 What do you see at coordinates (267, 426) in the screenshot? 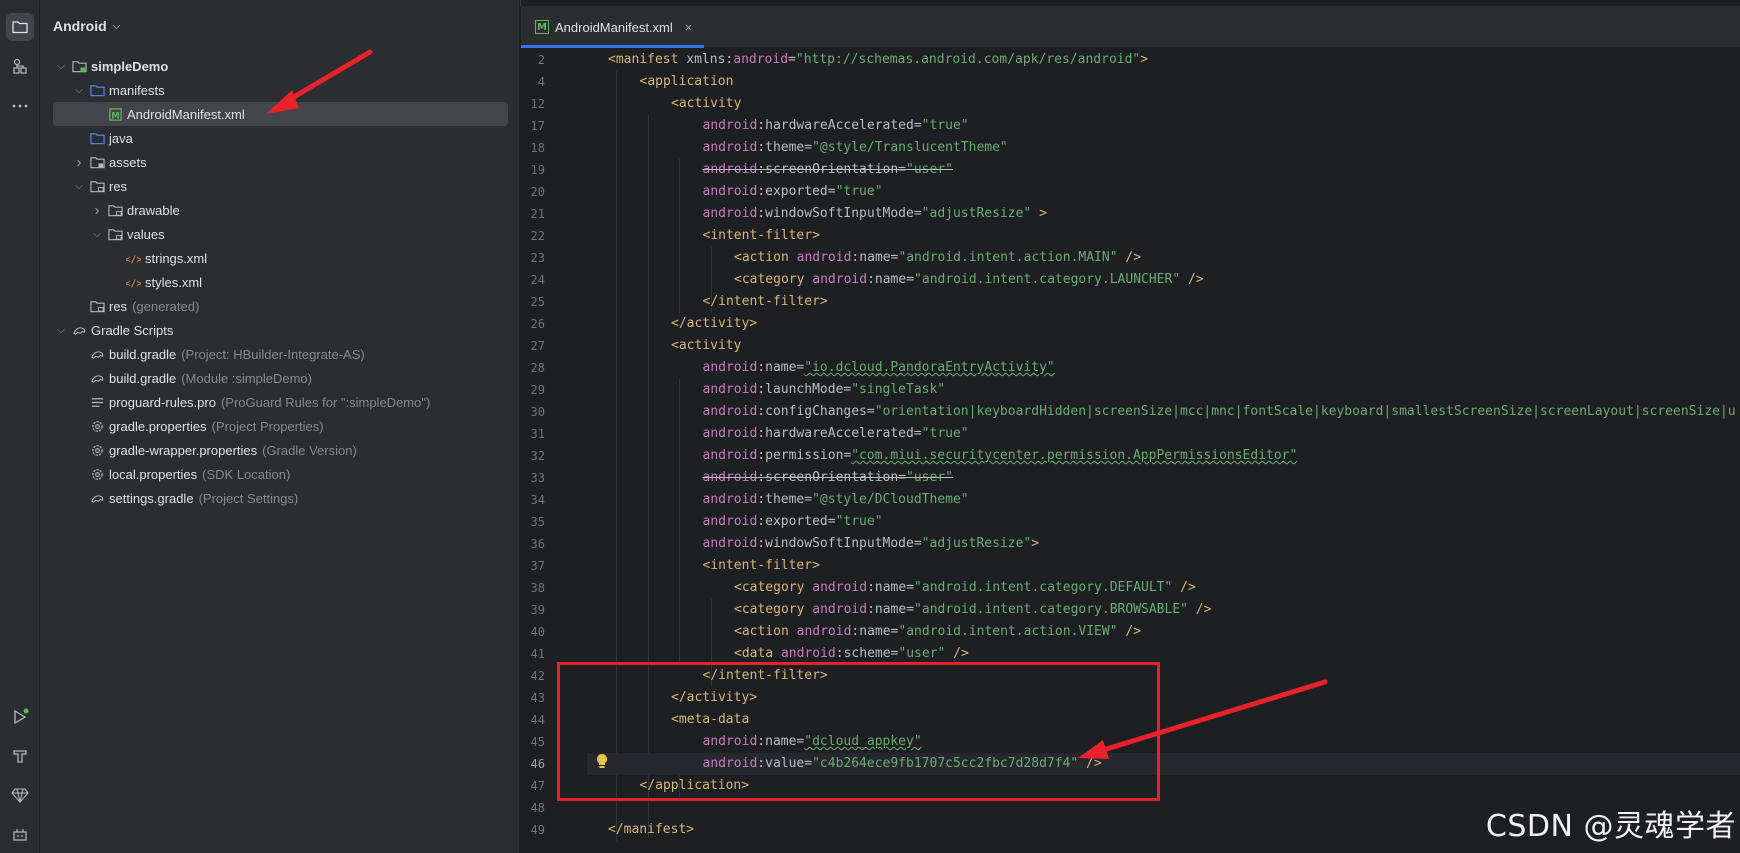
I see `tree-item-hint: (Project Properties)` at bounding box center [267, 426].